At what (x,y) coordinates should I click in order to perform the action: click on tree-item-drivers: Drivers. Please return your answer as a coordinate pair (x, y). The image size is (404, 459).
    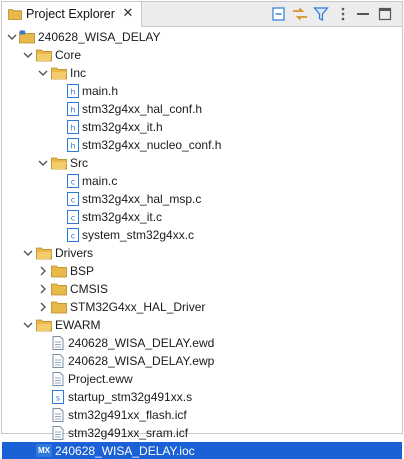
    Looking at the image, I should click on (202, 253).